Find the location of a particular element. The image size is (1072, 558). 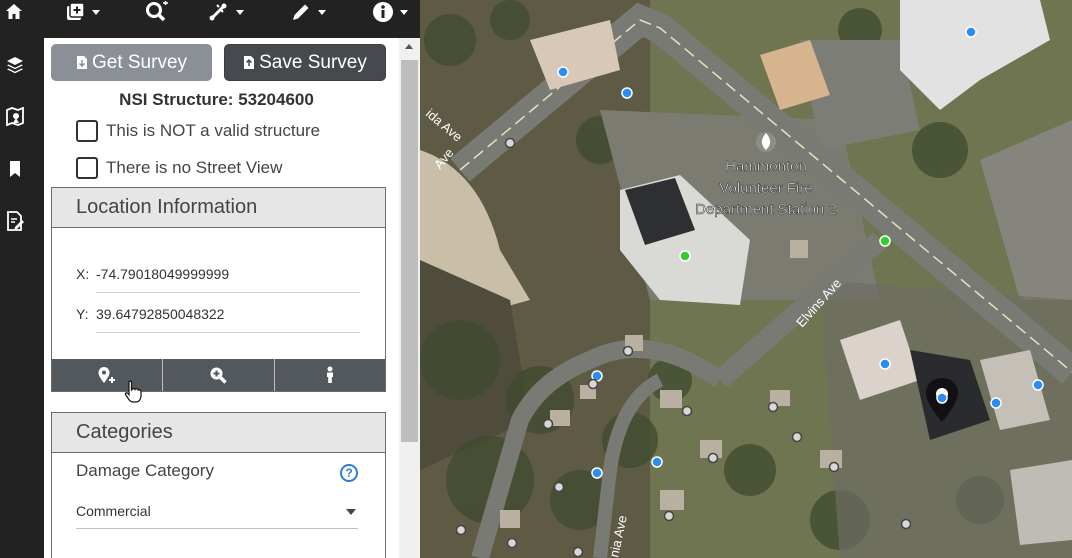

search-feature-icon is located at coordinates (157, 11).